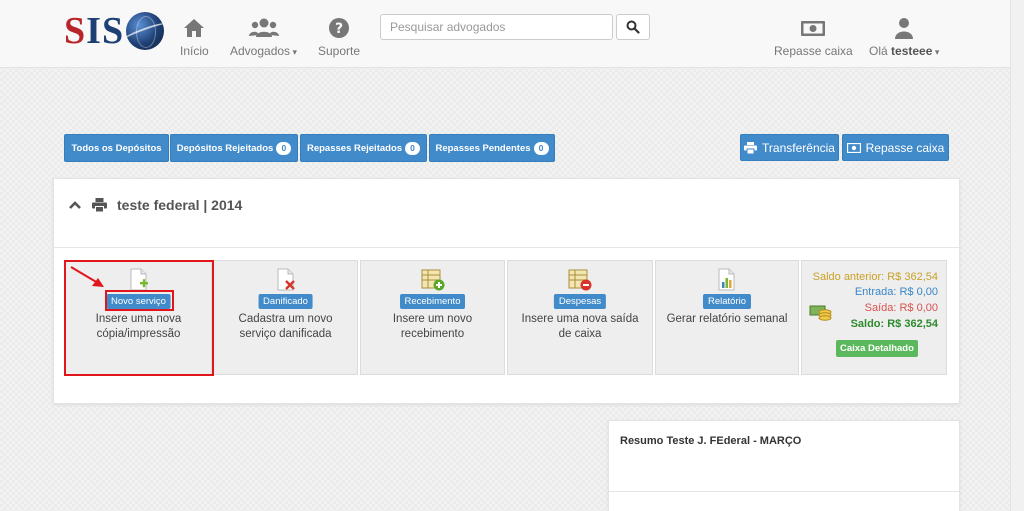 This screenshot has height=511, width=1024. What do you see at coordinates (139, 300) in the screenshot?
I see `annotation-tag-box` at bounding box center [139, 300].